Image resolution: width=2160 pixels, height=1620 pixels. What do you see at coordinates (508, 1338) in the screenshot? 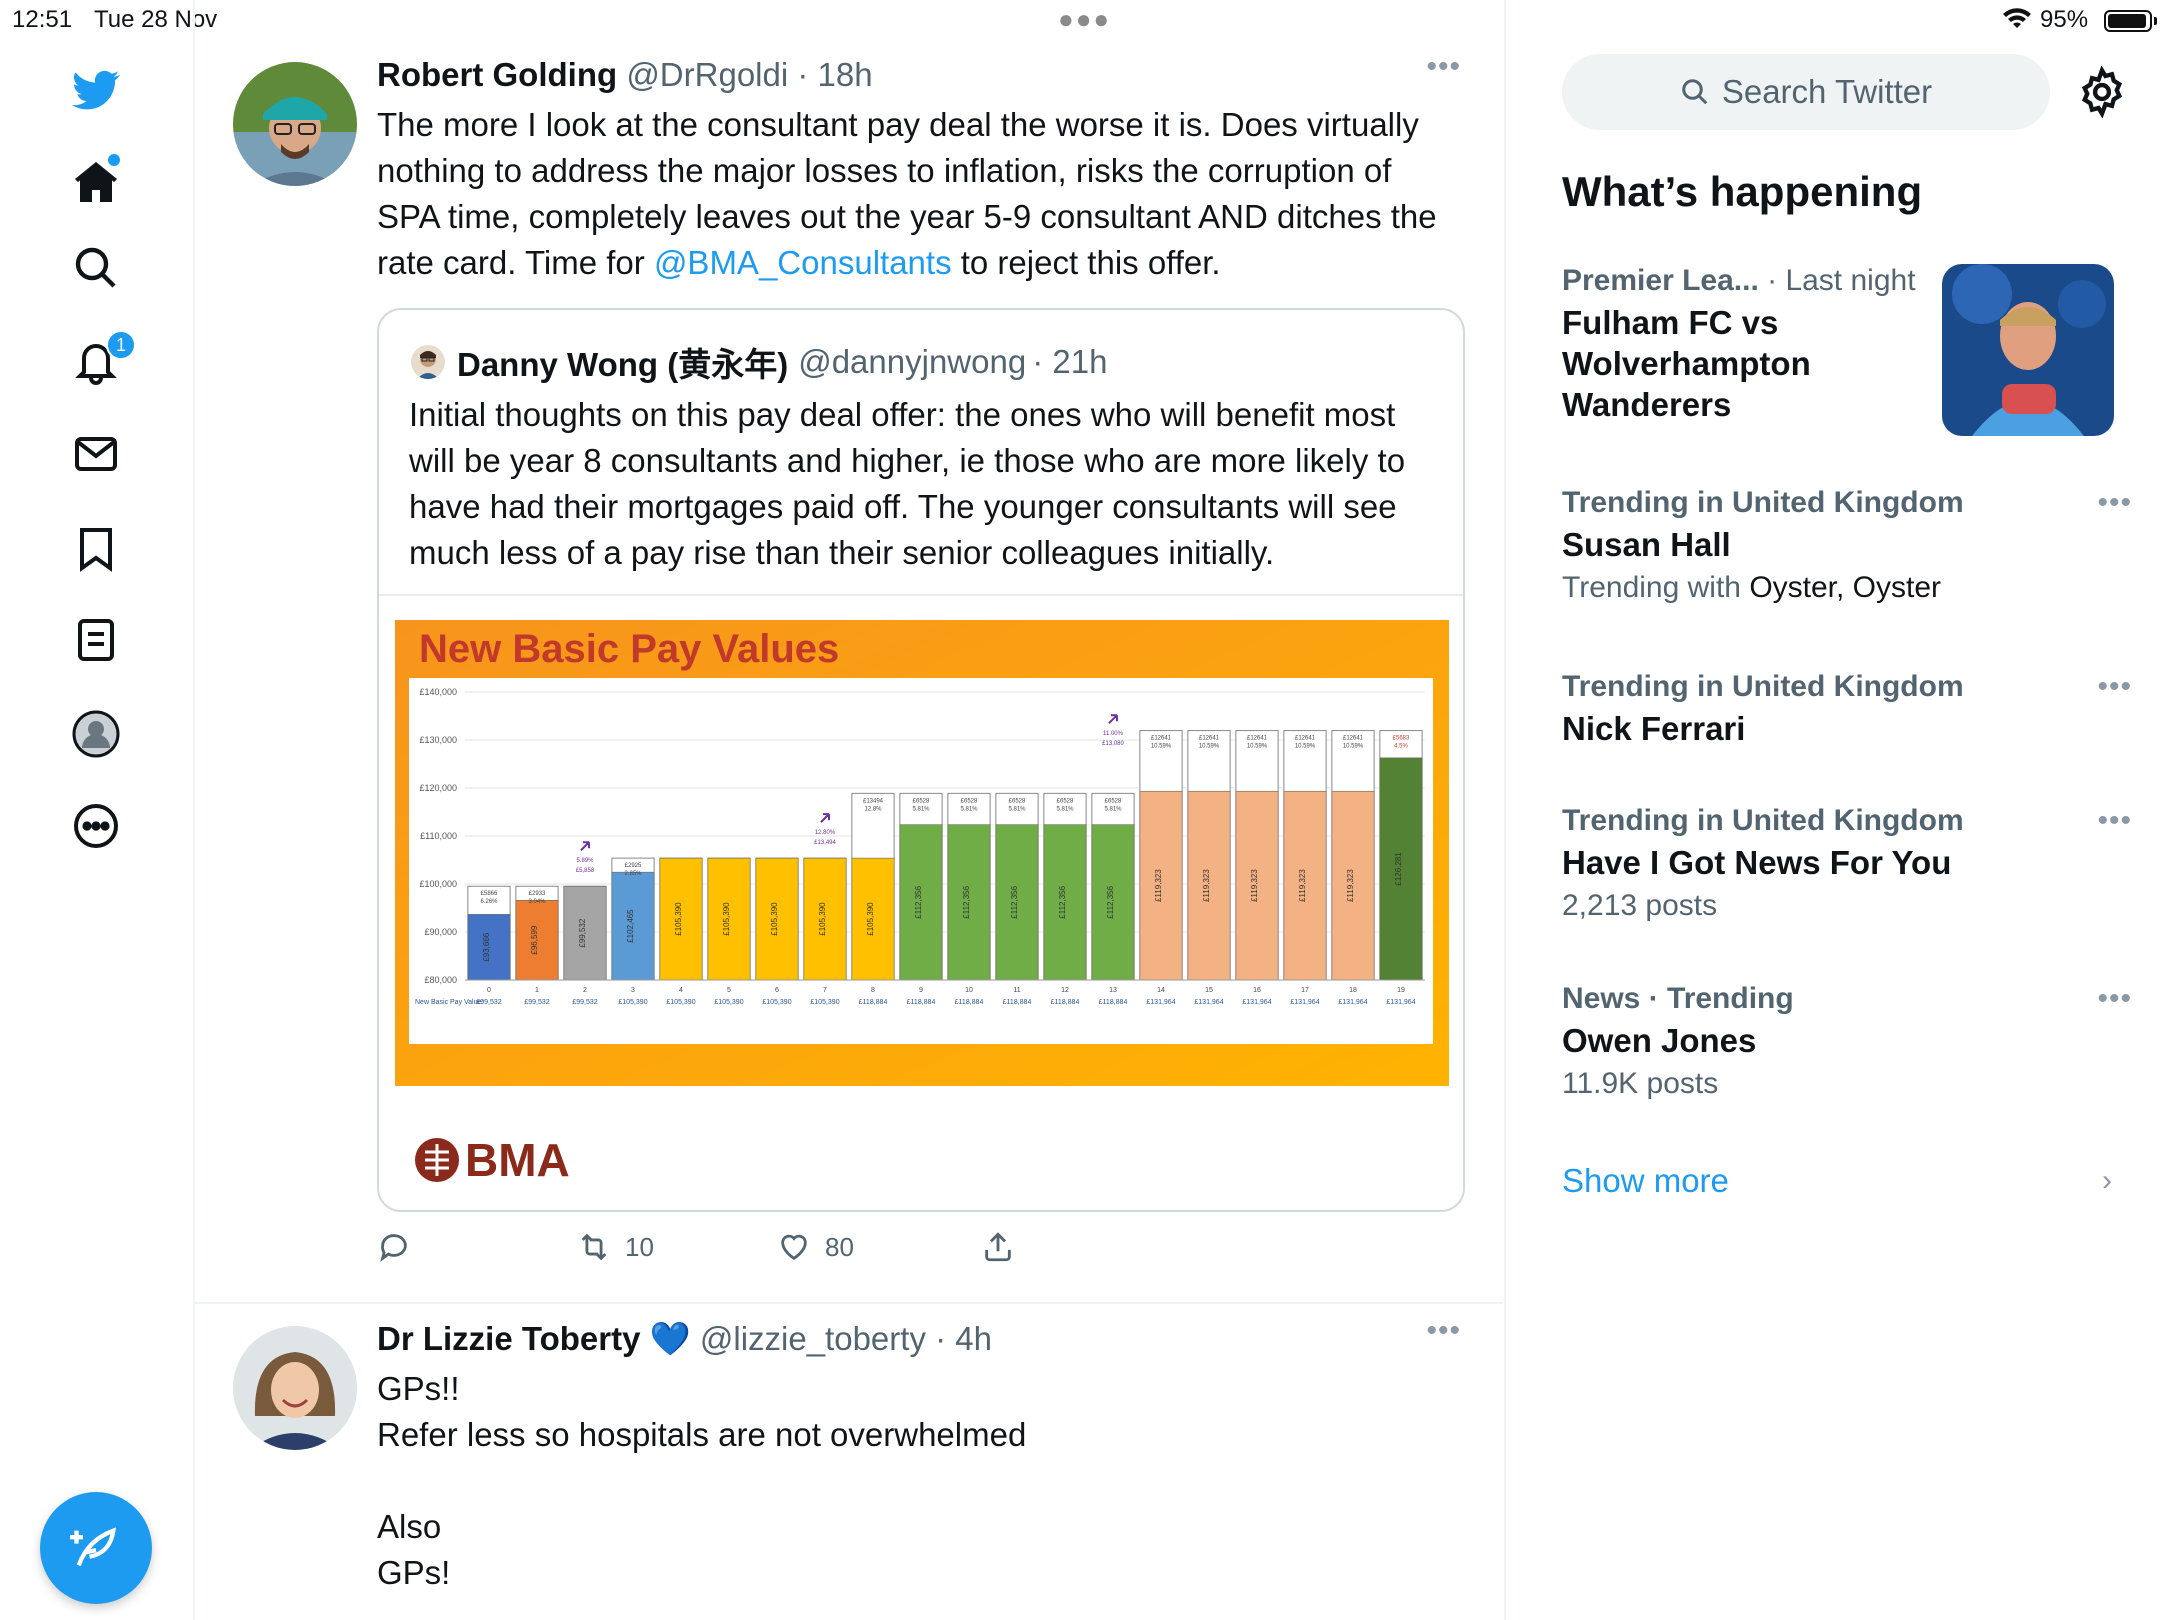
I see `author-name: Dr Lizzie Toberty` at bounding box center [508, 1338].